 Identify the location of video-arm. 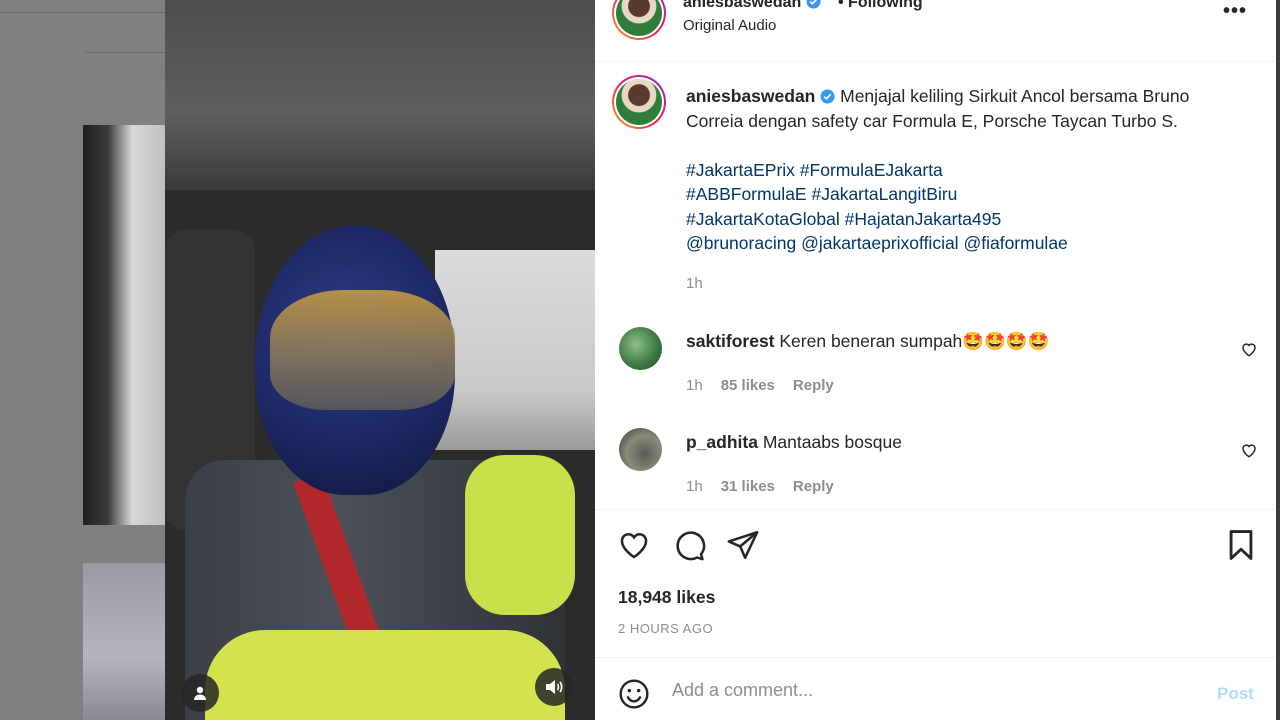
(385, 675).